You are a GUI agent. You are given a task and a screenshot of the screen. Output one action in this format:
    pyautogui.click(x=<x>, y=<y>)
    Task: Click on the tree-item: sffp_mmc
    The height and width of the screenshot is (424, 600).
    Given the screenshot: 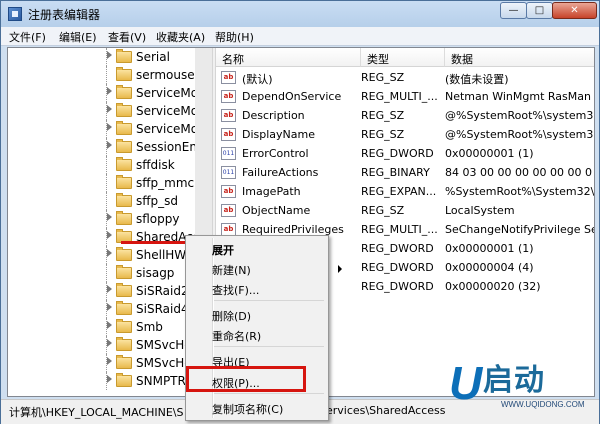 What is the action you would take?
    pyautogui.click(x=101, y=183)
    